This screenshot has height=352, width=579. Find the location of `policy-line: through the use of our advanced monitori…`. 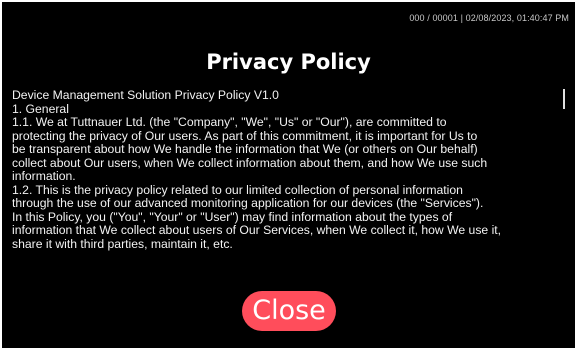

policy-line: through the use of our advanced monitori… is located at coordinates (248, 203).